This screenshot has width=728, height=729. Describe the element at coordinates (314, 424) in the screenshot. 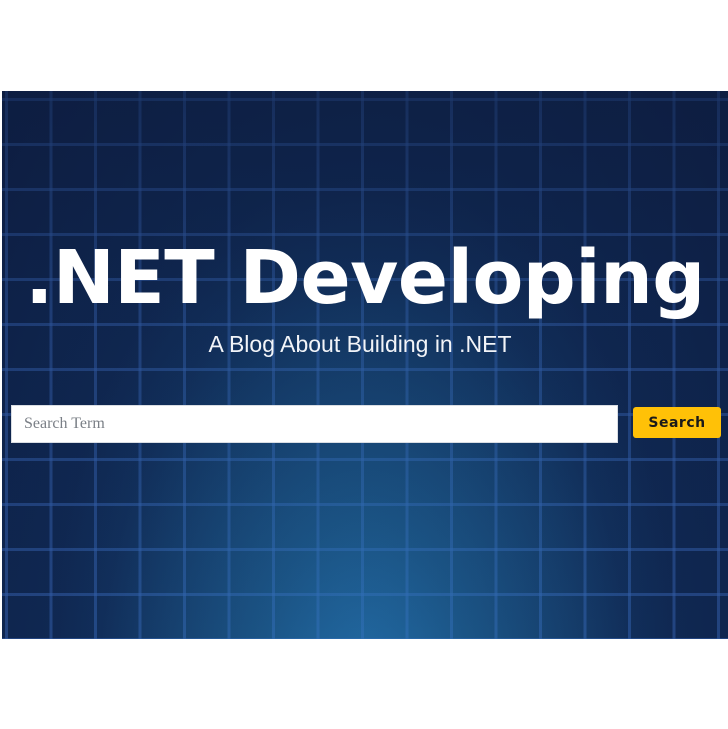

I see `search-input` at that location.